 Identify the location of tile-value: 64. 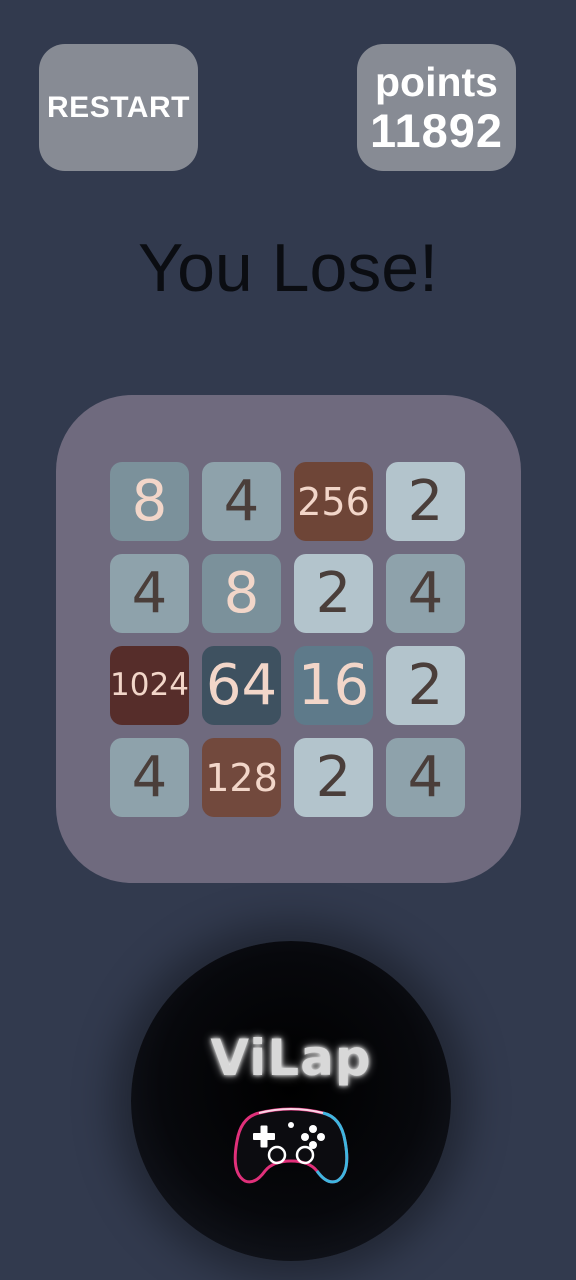
(241, 685).